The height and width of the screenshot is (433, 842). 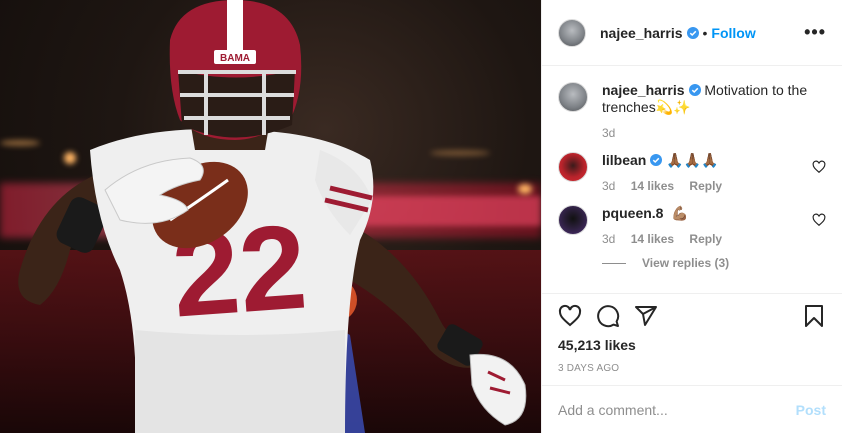 I want to click on add-comment-bar: Post, so click(x=692, y=409).